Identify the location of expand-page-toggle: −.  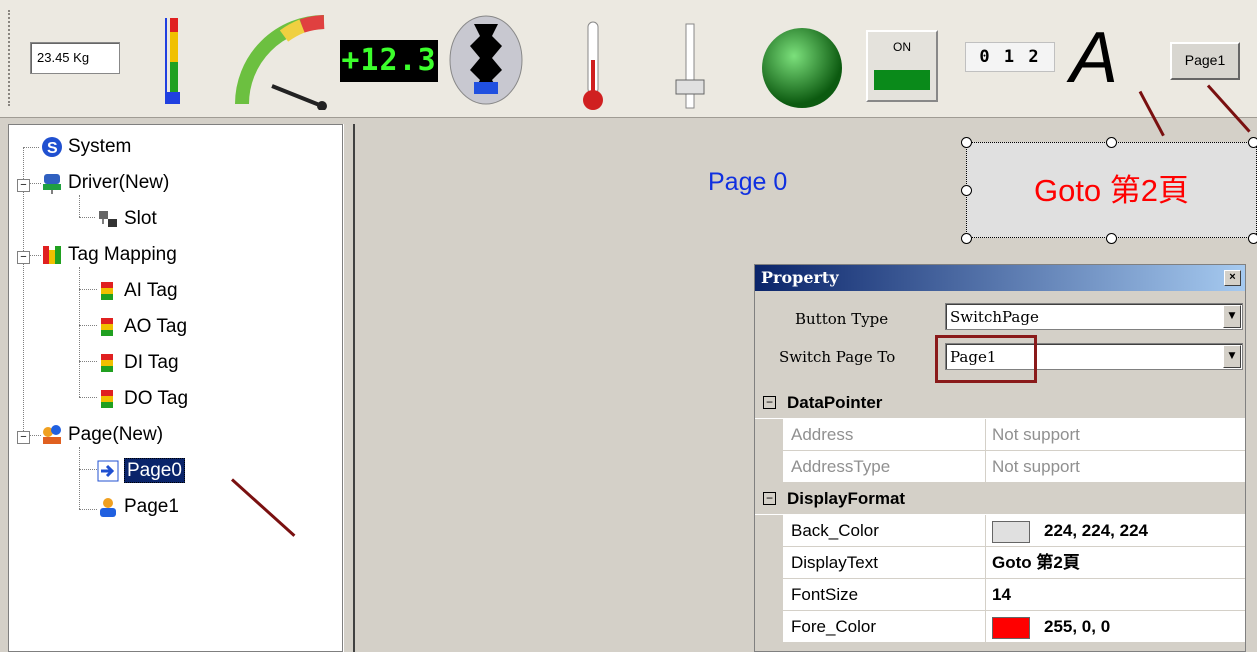
(23, 437).